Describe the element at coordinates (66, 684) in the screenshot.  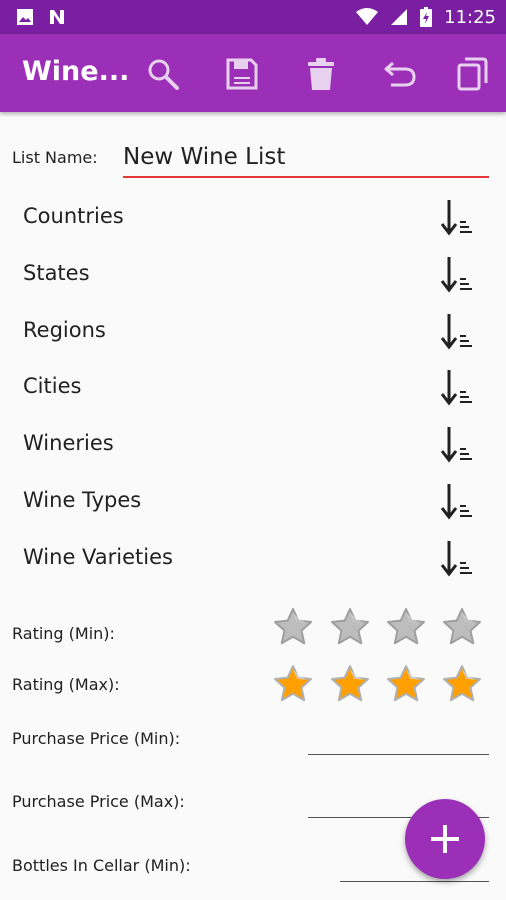
I see `rating-max-label: Rating (Max):` at that location.